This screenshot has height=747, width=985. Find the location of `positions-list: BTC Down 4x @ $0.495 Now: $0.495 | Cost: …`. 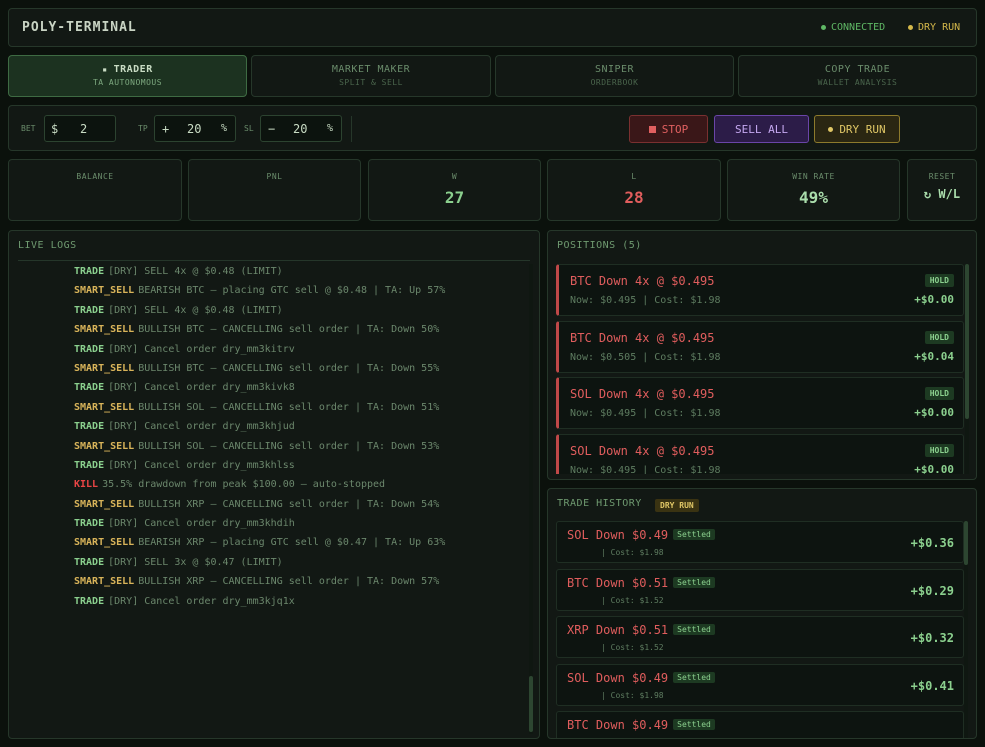

positions-list: BTC Down 4x @ $0.495 Now: $0.495 | Cost: … is located at coordinates (760, 369).